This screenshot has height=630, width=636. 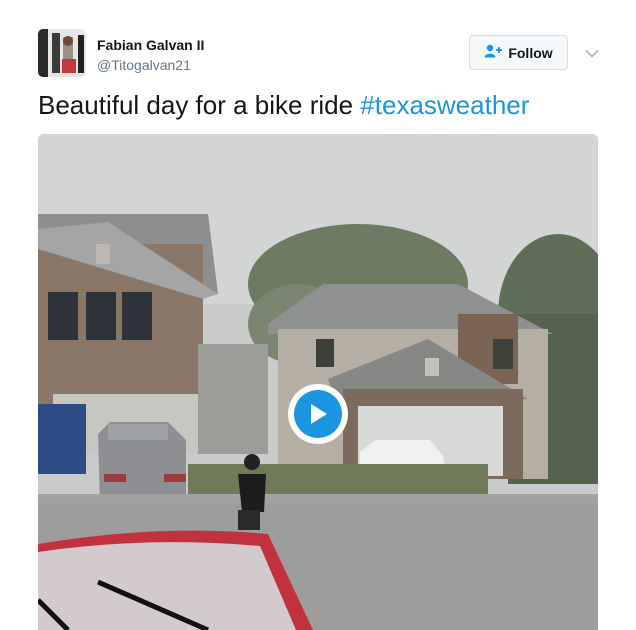 I want to click on follow-button: Follow, so click(x=518, y=52).